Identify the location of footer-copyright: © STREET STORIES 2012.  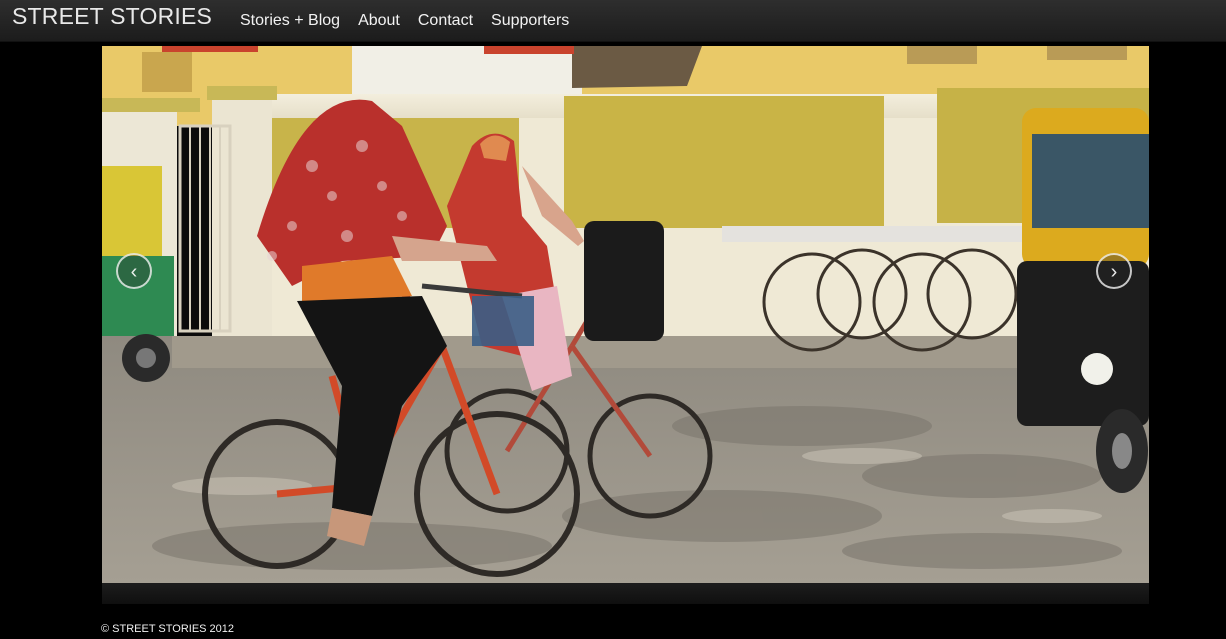
(168, 629).